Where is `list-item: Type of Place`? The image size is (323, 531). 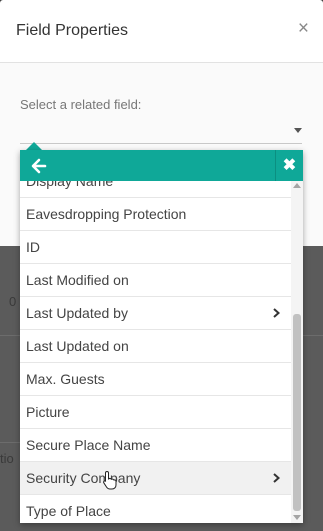
list-item: Type of Place is located at coordinates (155, 509).